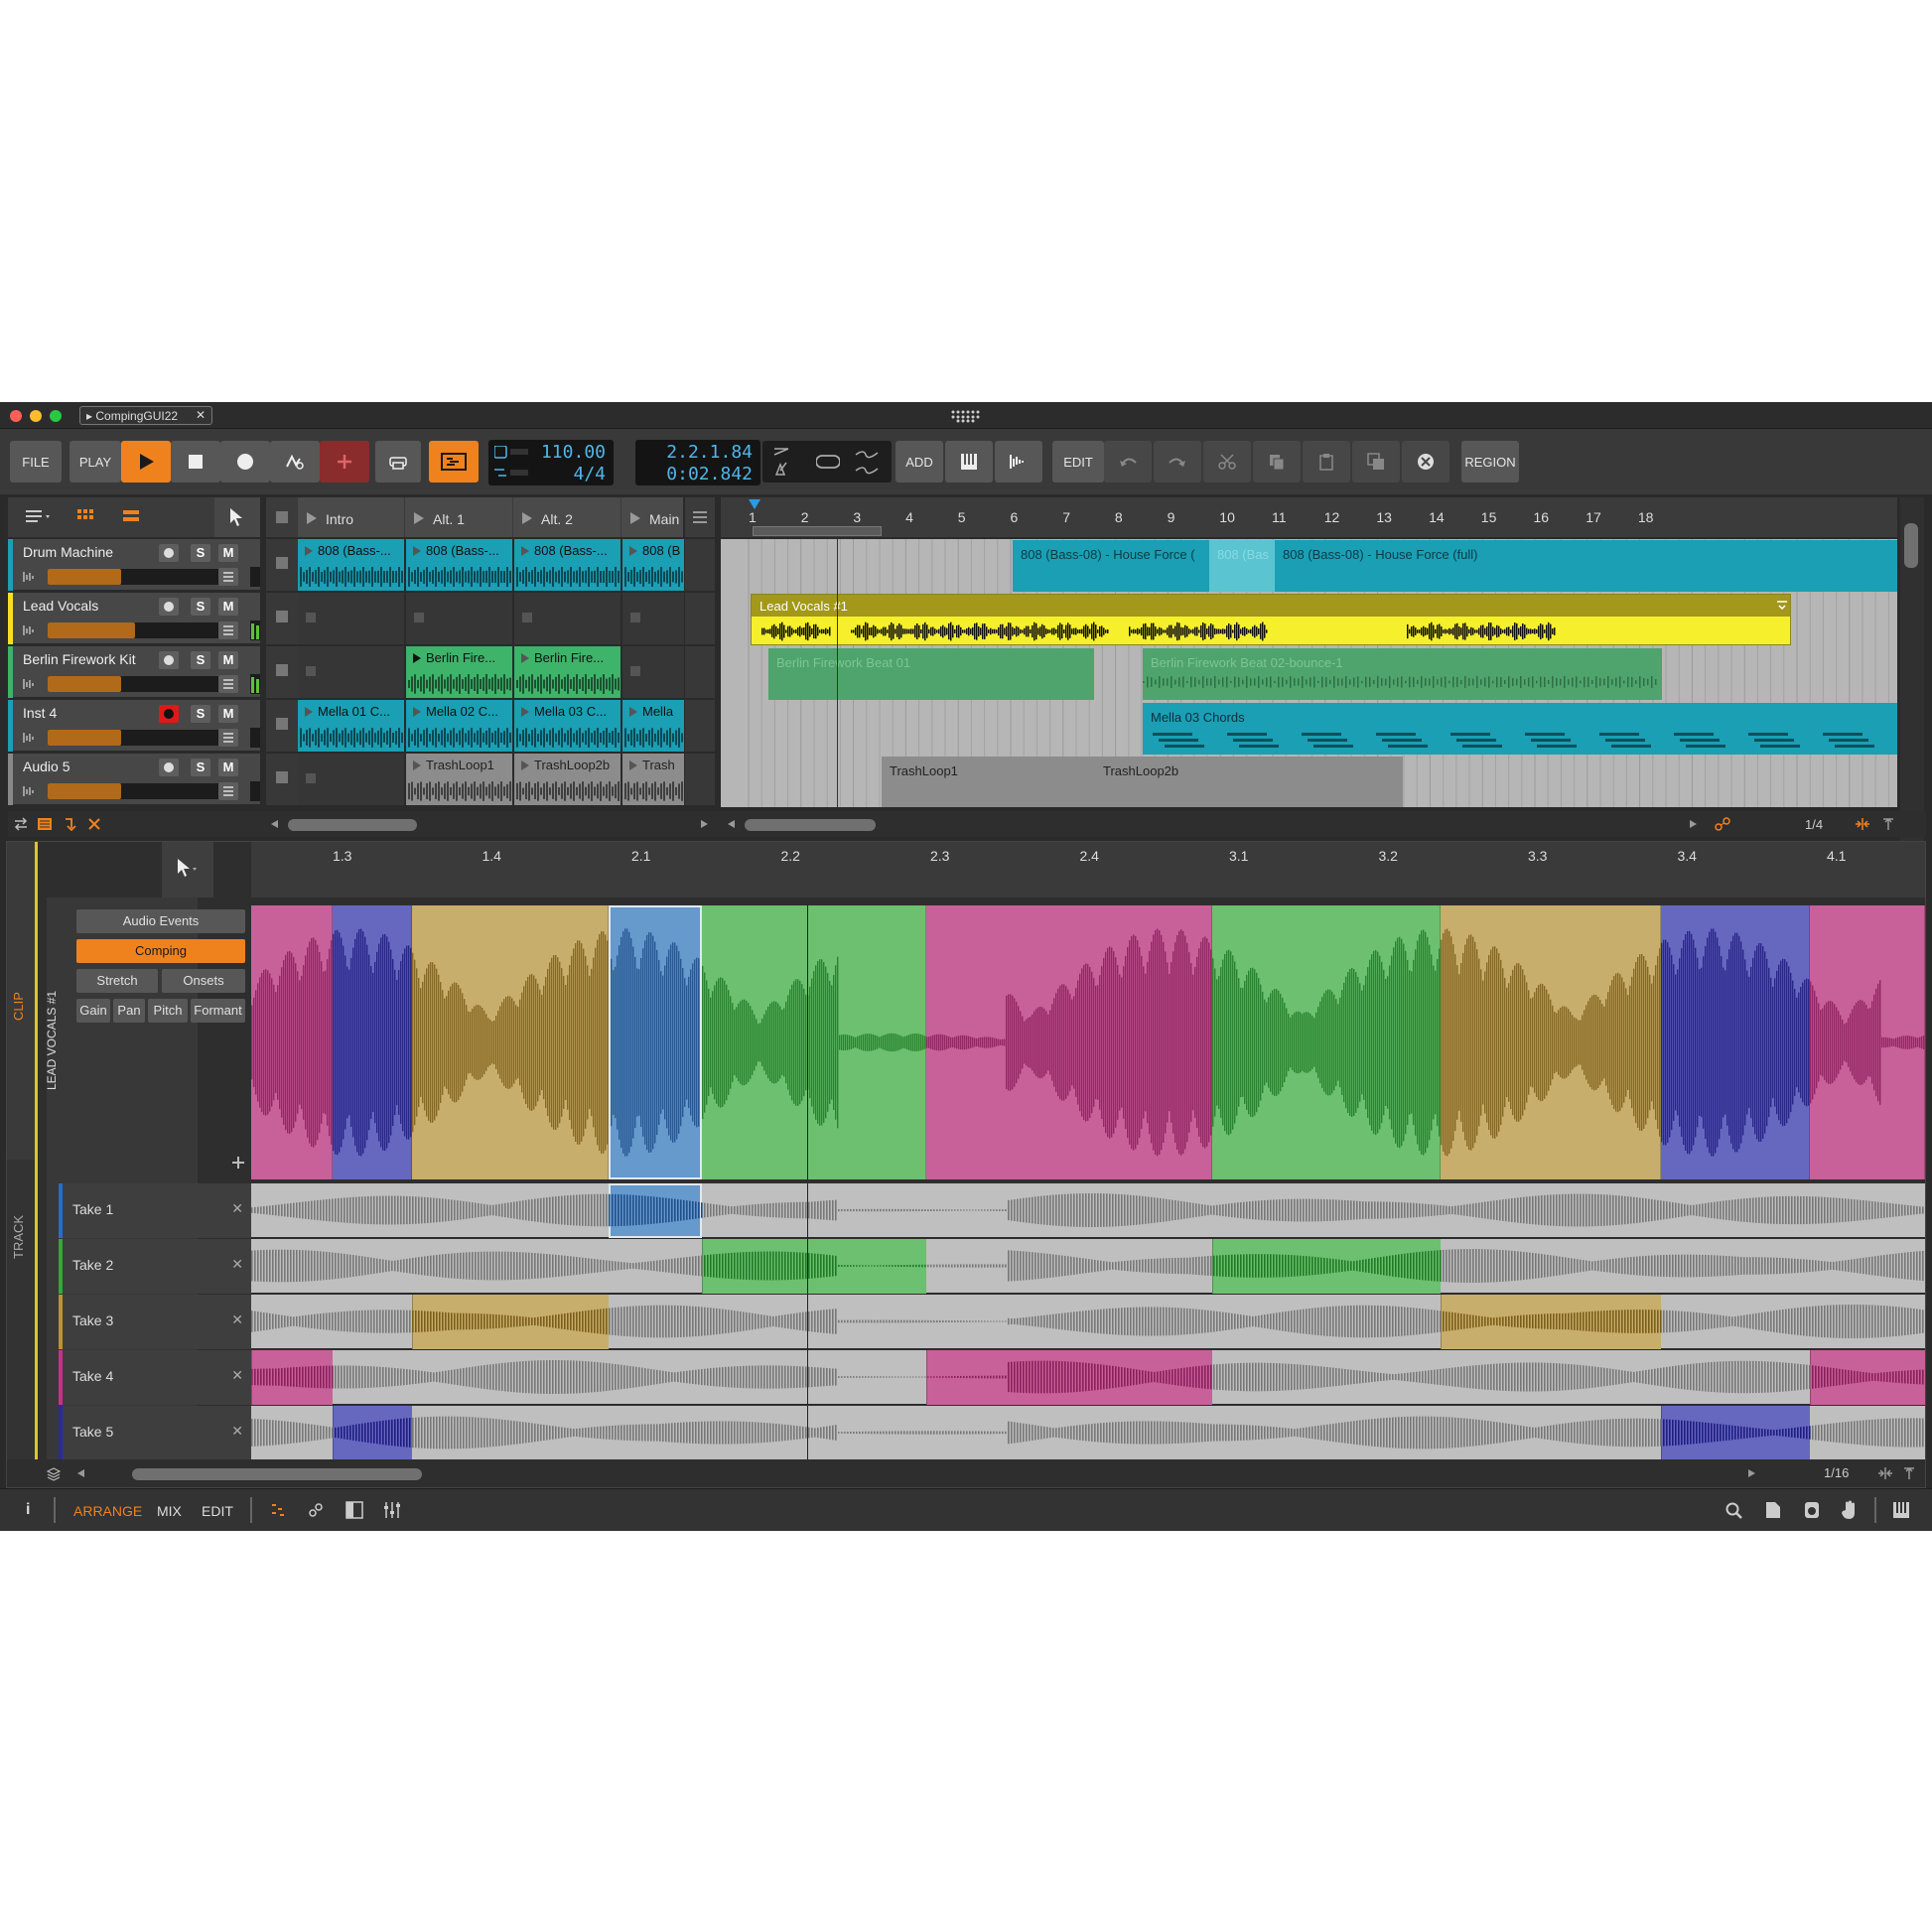  What do you see at coordinates (85, 516) in the screenshot?
I see `clip-launcher-toggle-icon` at bounding box center [85, 516].